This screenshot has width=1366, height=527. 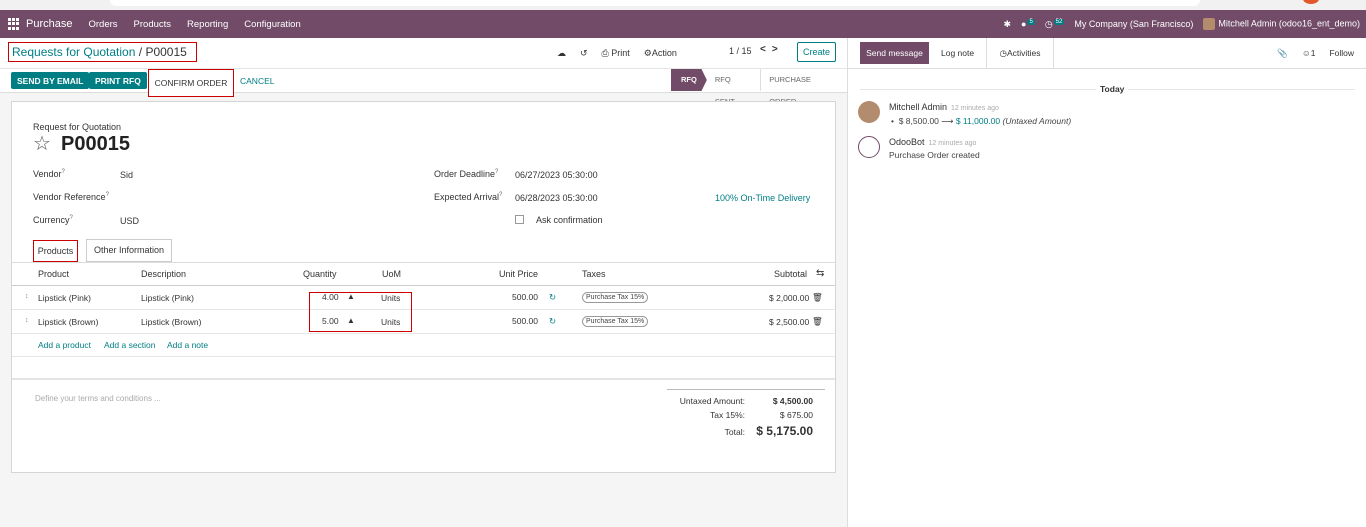 What do you see at coordinates (952, 143) in the screenshot?
I see `message-2-time: 12 minutes ago` at bounding box center [952, 143].